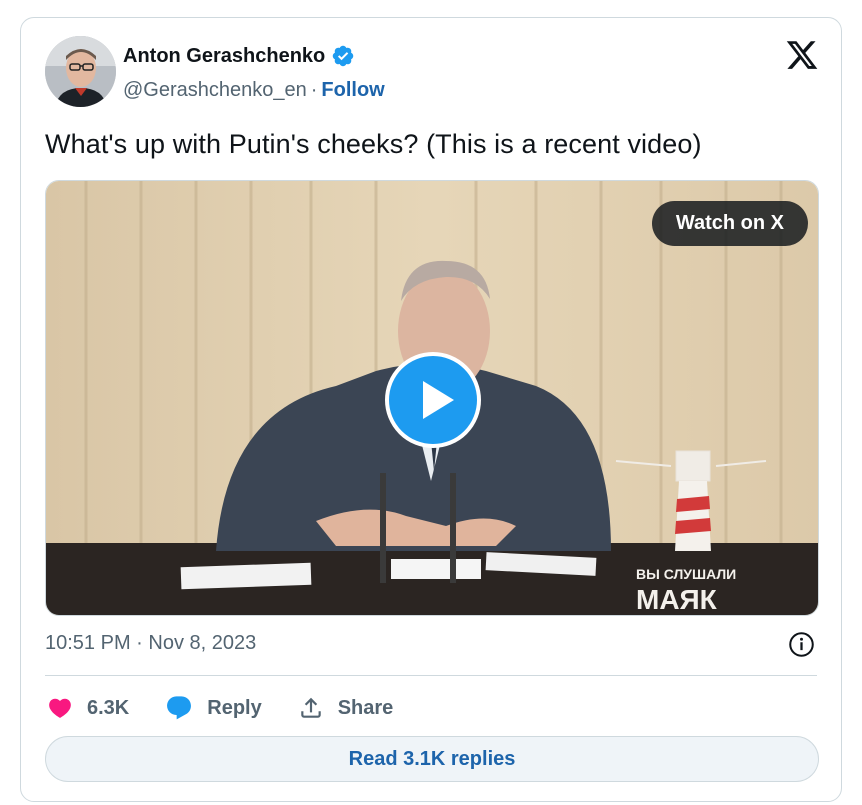 Image resolution: width=862 pixels, height=805 pixels. I want to click on info-icon, so click(801, 644).